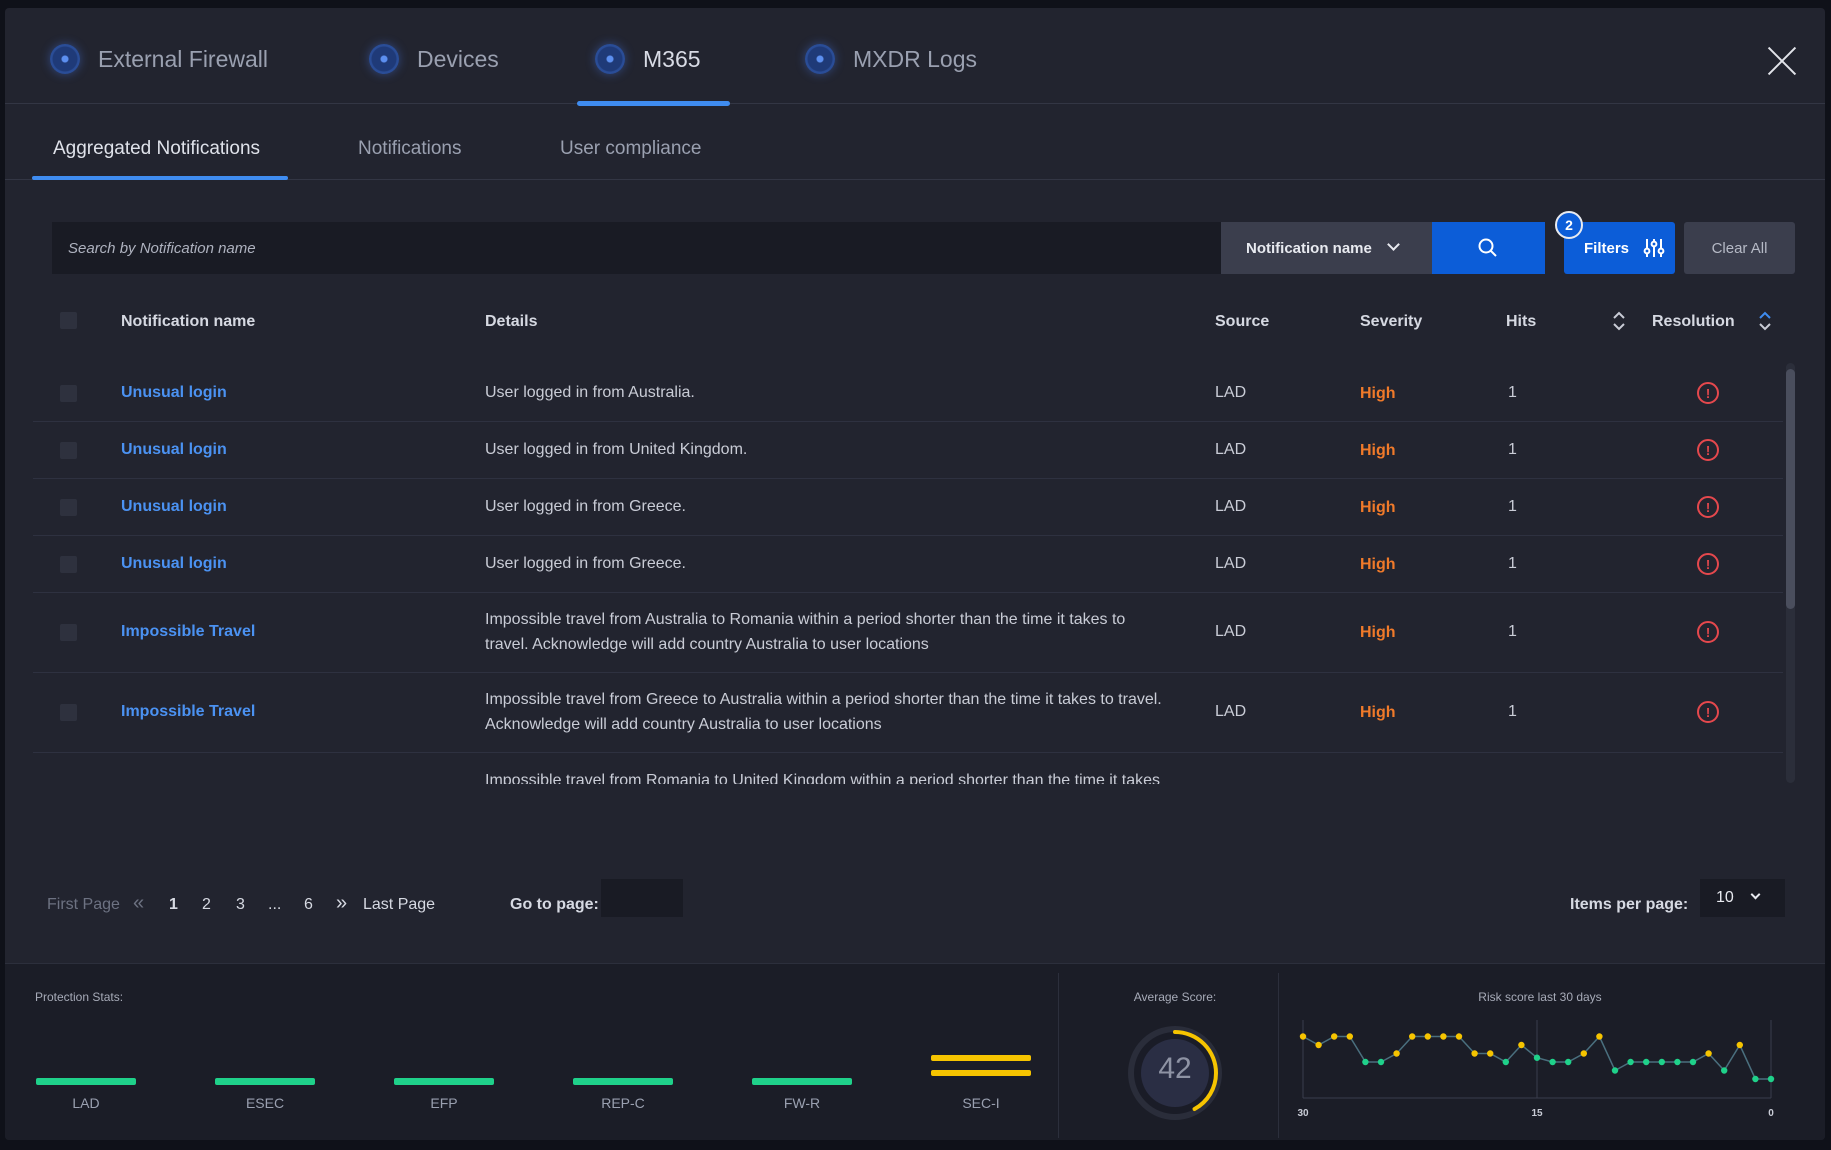  Describe the element at coordinates (265, 1081) in the screenshot. I see `protection-bar-esec` at that location.